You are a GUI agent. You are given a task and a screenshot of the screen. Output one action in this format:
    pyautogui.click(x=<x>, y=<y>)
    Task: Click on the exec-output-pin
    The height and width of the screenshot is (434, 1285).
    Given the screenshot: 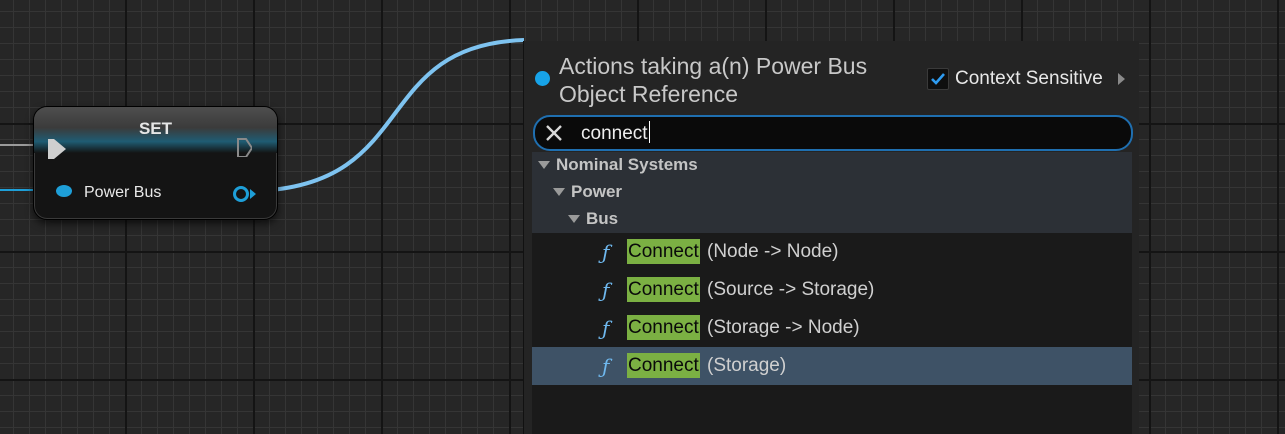 What is the action you would take?
    pyautogui.click(x=244, y=147)
    